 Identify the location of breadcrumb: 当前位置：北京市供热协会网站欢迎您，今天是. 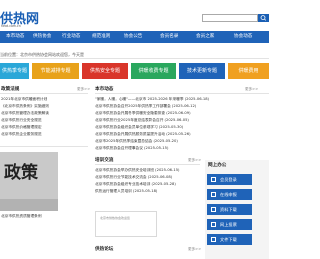
(134, 55).